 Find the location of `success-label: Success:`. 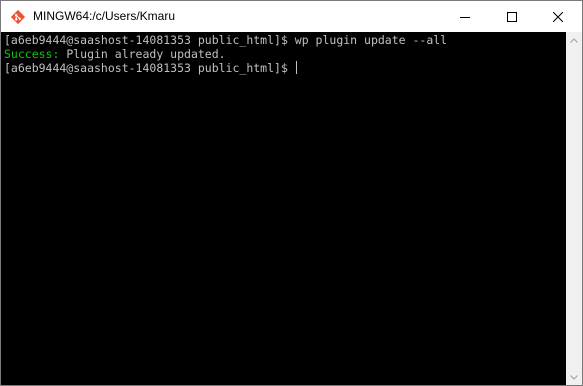

success-label: Success: is located at coordinates (32, 54).